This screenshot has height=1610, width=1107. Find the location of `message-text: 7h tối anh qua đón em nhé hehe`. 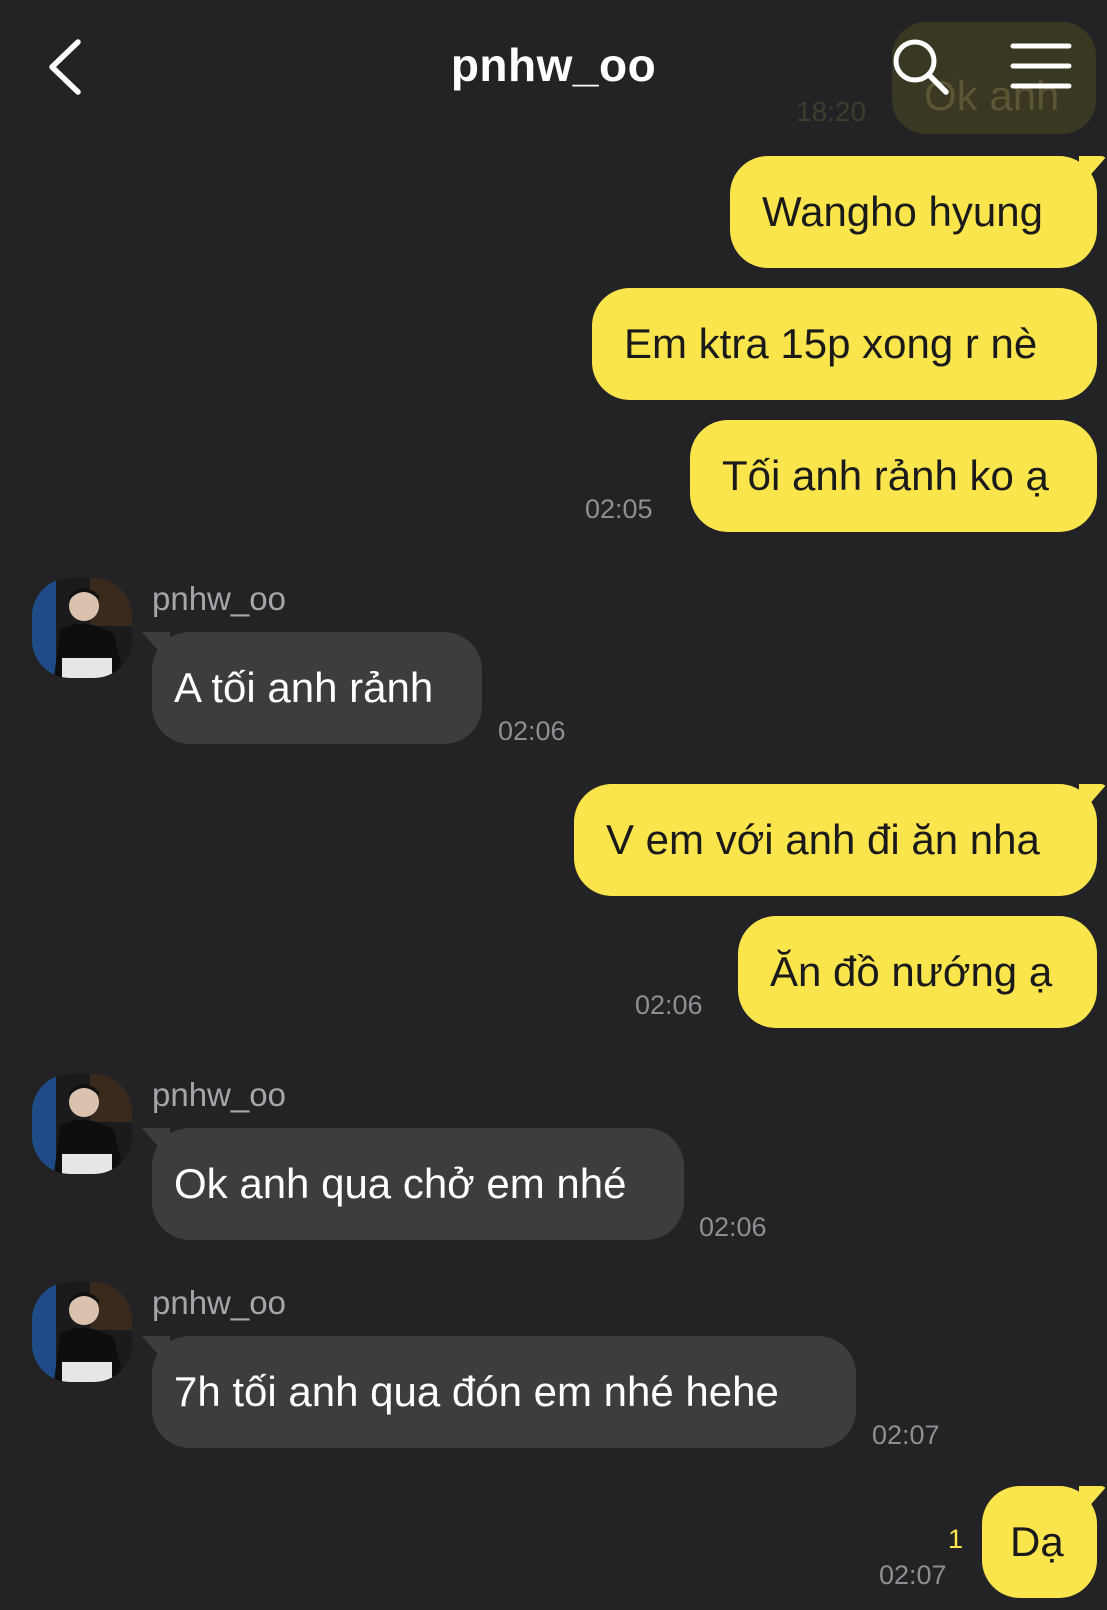

message-text: 7h tối anh qua đón em nhé hehe is located at coordinates (476, 1391).